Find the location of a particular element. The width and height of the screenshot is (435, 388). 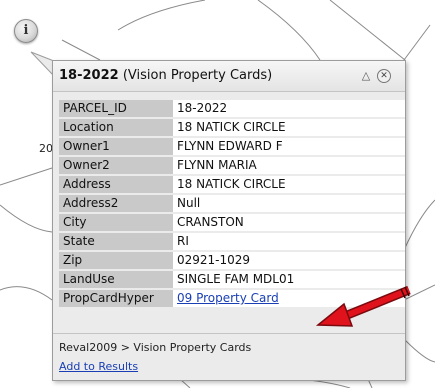

attribute-value: 02921-1029 is located at coordinates (289, 260).